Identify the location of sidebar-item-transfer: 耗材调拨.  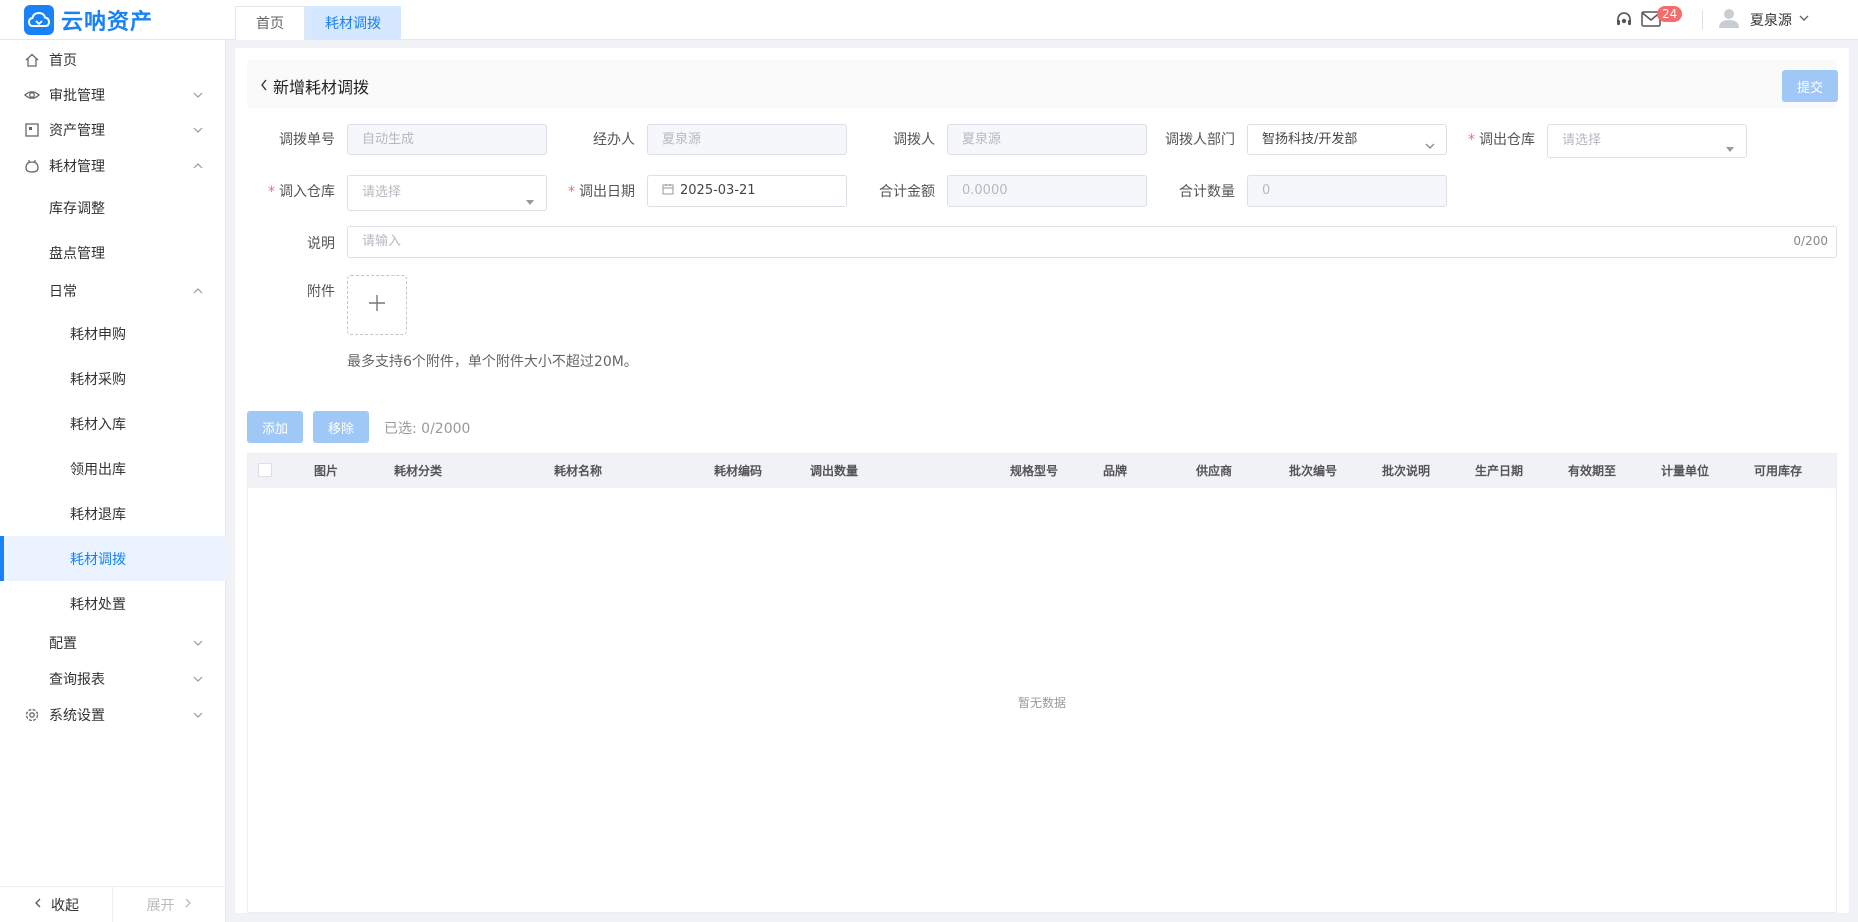
(113, 558).